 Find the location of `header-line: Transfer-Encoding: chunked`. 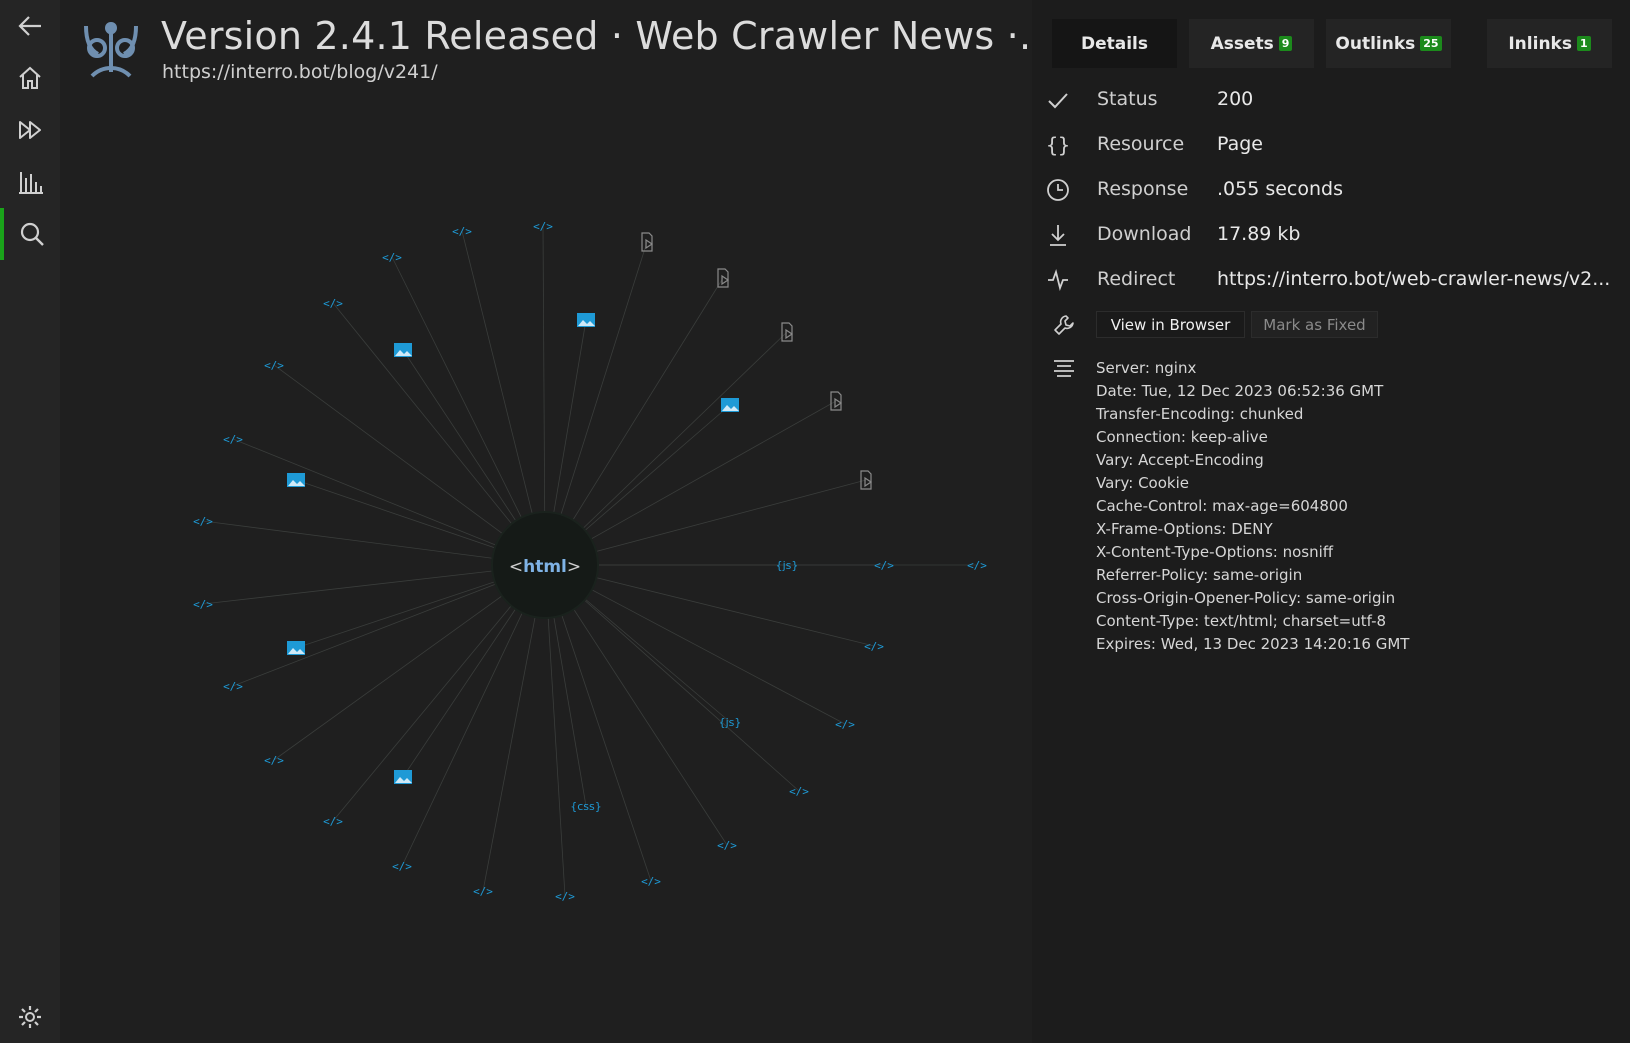

header-line: Transfer-Encoding: chunked is located at coordinates (1200, 414).